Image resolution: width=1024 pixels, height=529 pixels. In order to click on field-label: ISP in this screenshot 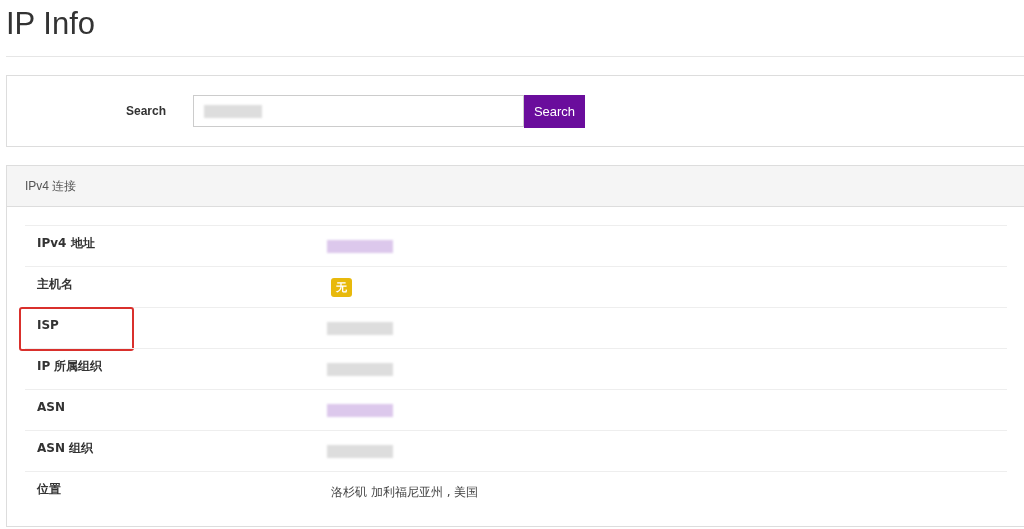, I will do `click(48, 325)`.